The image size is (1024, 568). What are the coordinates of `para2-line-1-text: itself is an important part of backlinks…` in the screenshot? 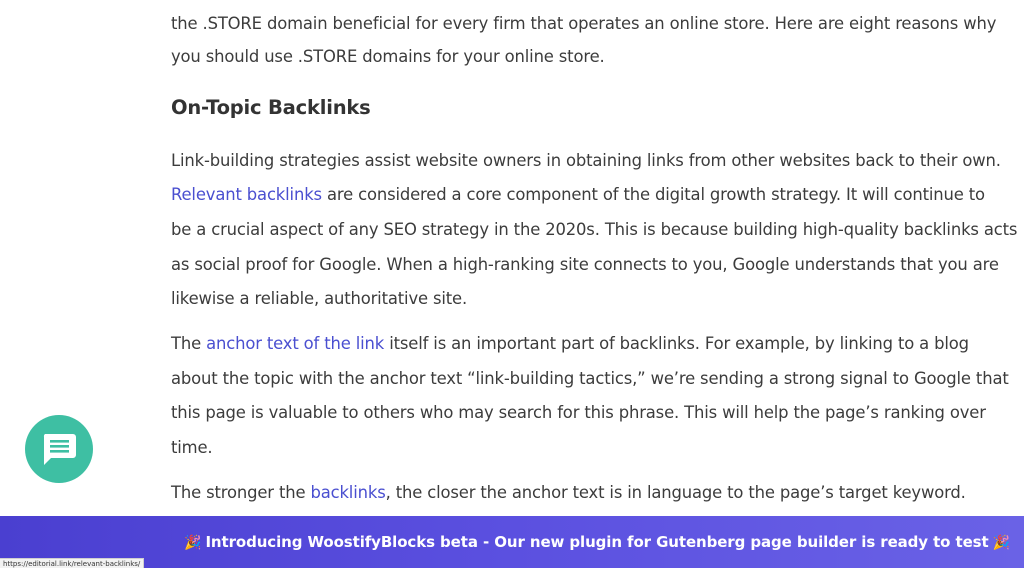 It's located at (676, 343).